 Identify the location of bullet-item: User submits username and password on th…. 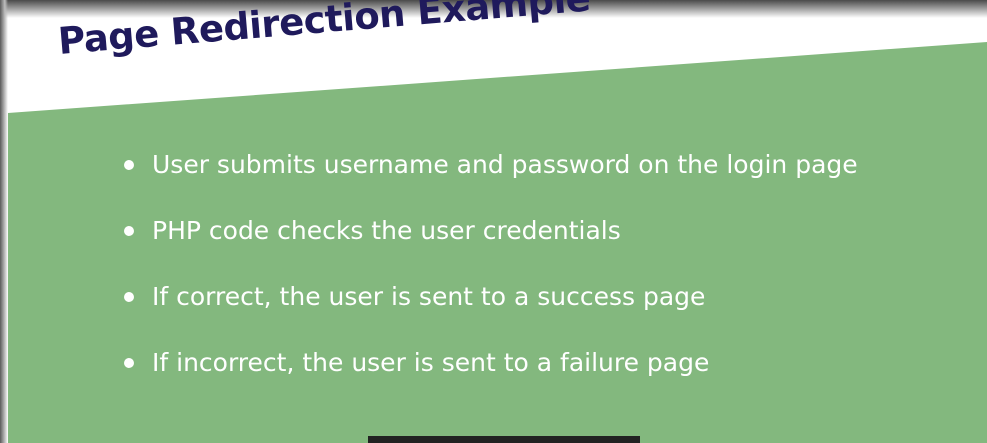
(489, 173).